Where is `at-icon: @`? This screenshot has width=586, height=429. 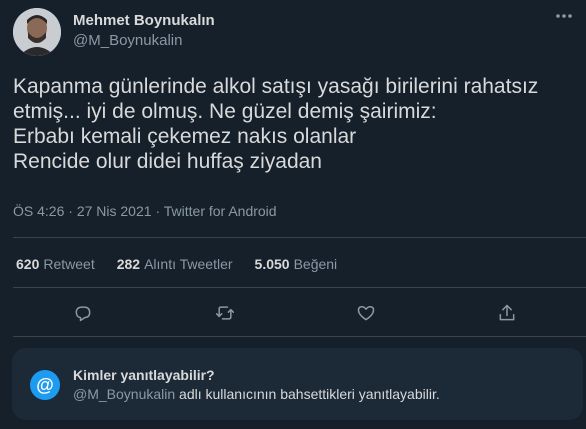
at-icon: @ is located at coordinates (45, 385).